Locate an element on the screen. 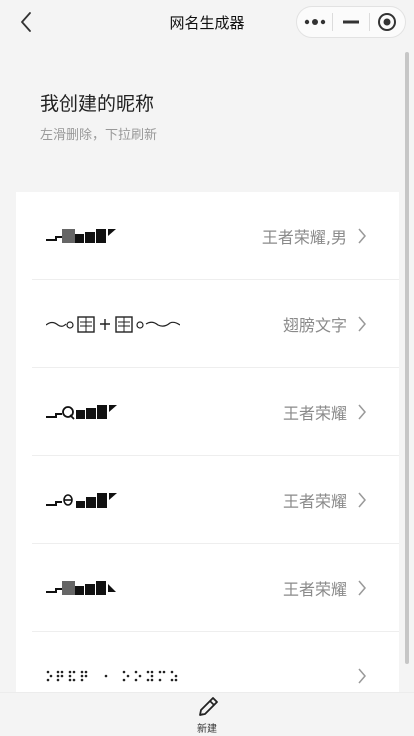 The width and height of the screenshot is (414, 736). list-item: 翅膀文字 is located at coordinates (215, 324).